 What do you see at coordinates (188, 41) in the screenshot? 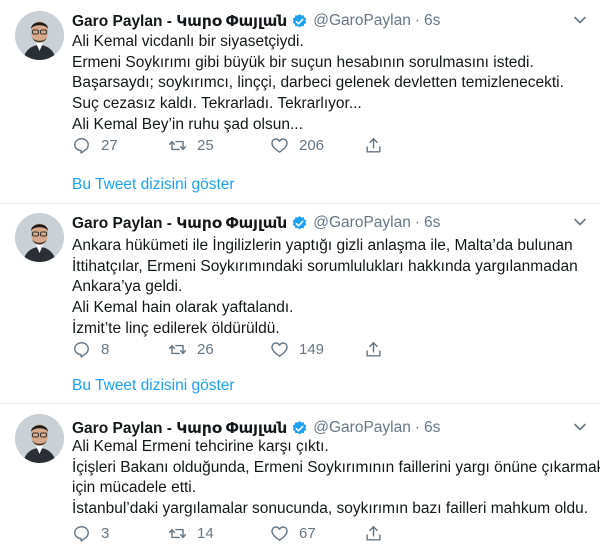
I see `tweet-text-line: Ali Kemal vicdanlı bir siyasetçiydi.` at bounding box center [188, 41].